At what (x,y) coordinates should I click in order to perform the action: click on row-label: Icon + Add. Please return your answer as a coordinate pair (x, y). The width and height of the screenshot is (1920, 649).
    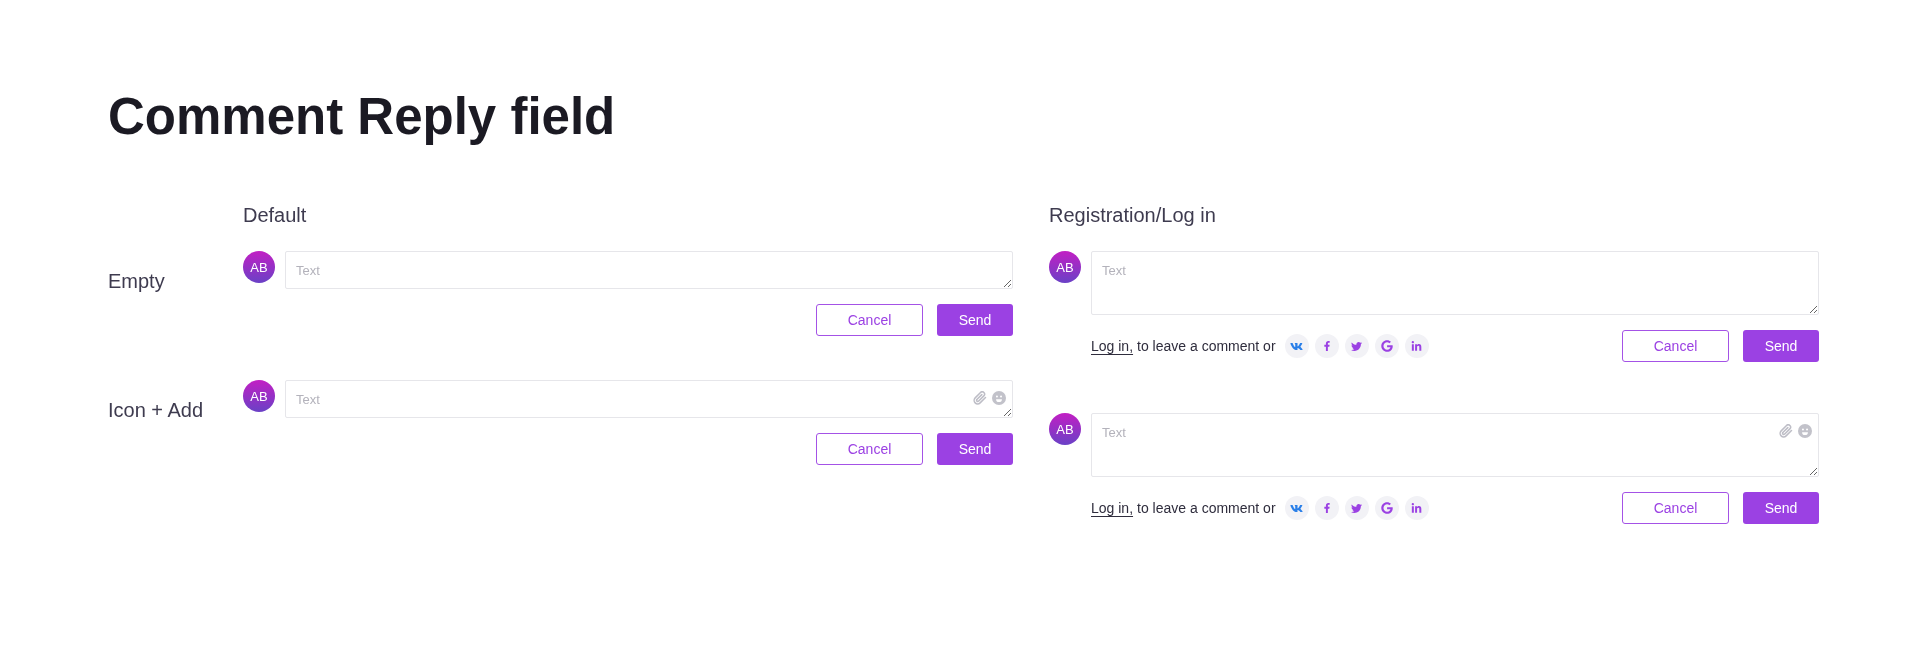
    Looking at the image, I should click on (156, 410).